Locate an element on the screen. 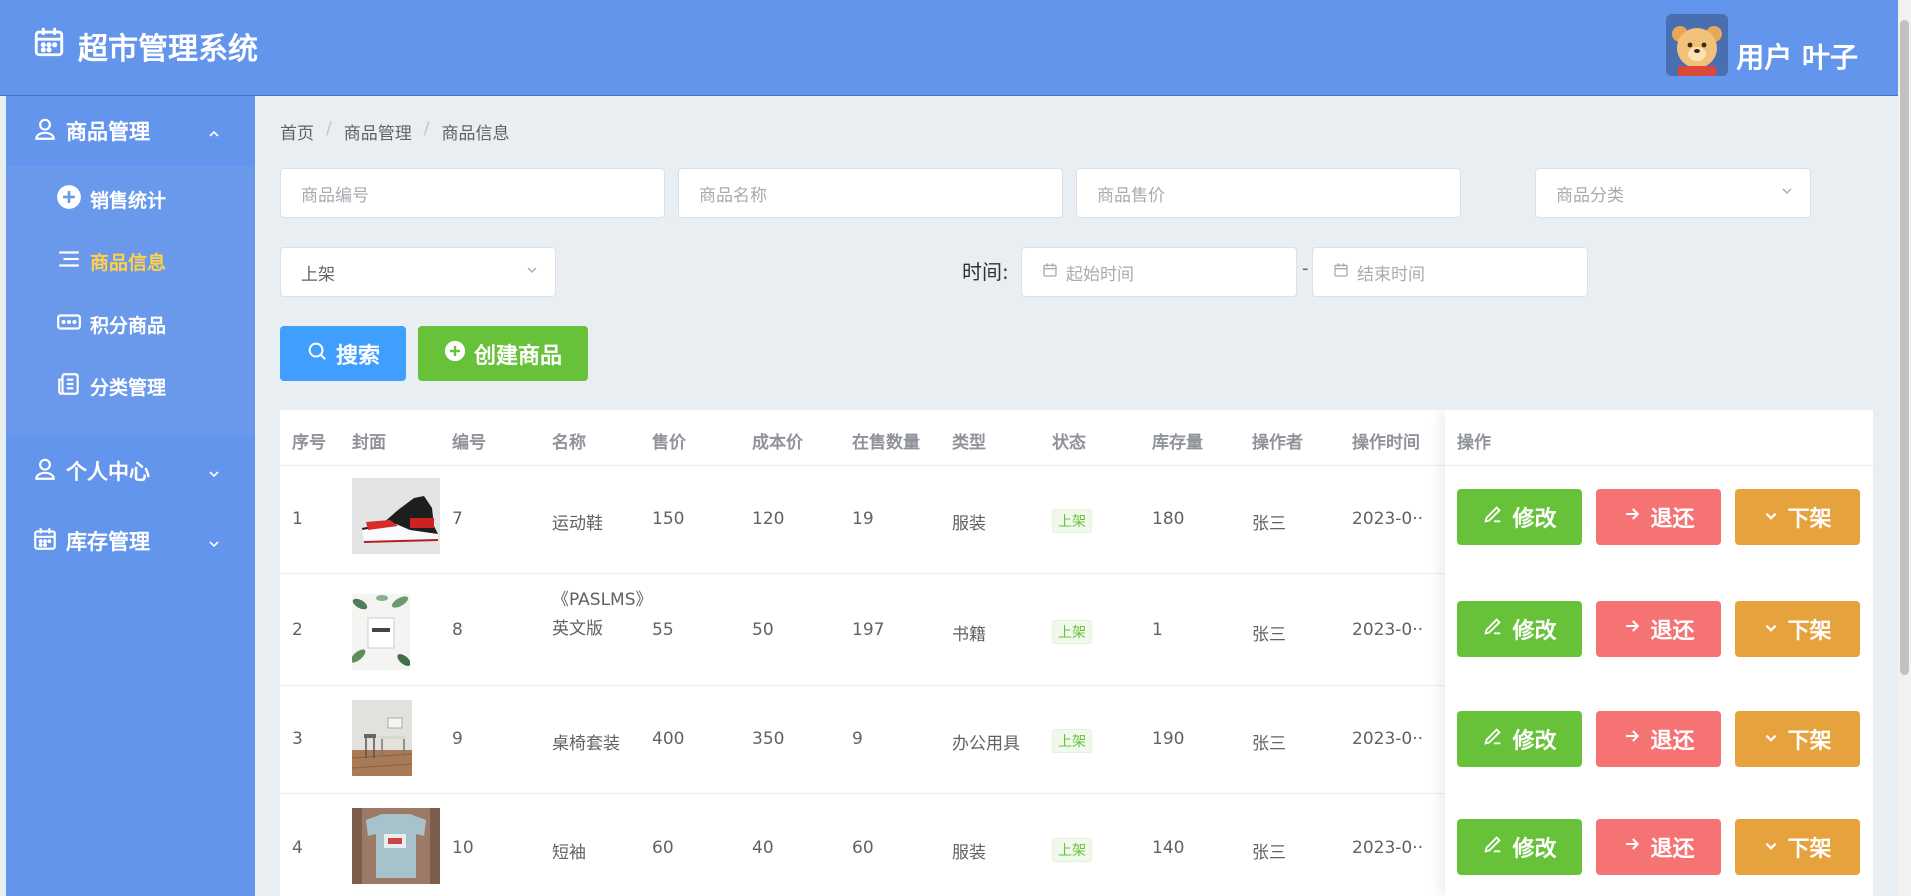  column-header: 操作 is located at coordinates (1474, 443).